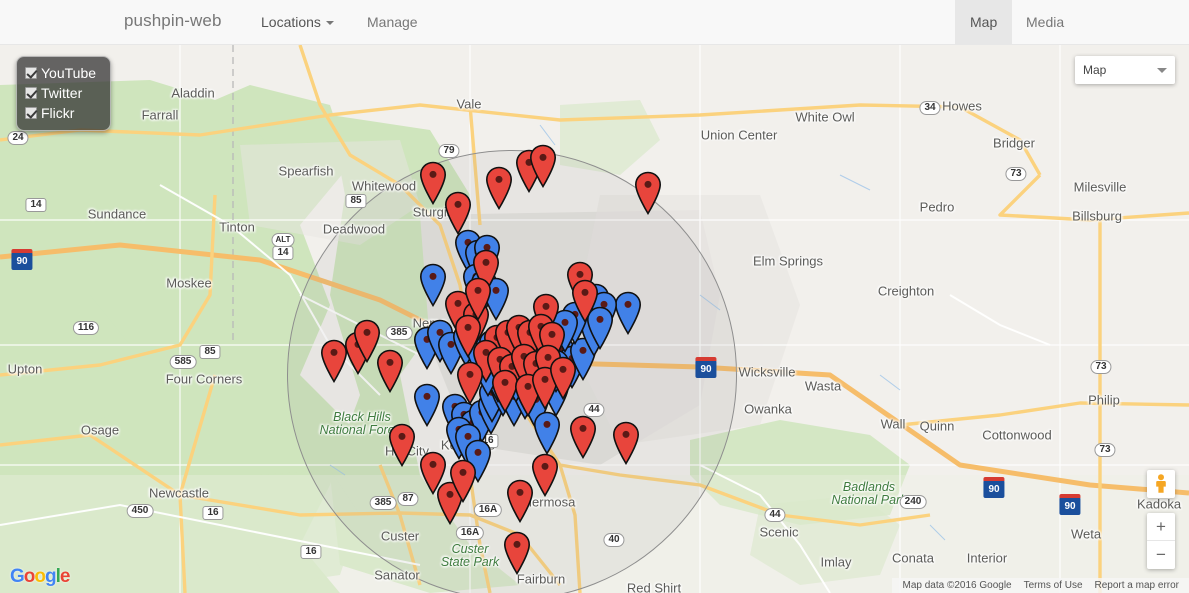 The image size is (1189, 593). Describe the element at coordinates (291, 22) in the screenshot. I see `nav-locations-label: Locations` at that location.